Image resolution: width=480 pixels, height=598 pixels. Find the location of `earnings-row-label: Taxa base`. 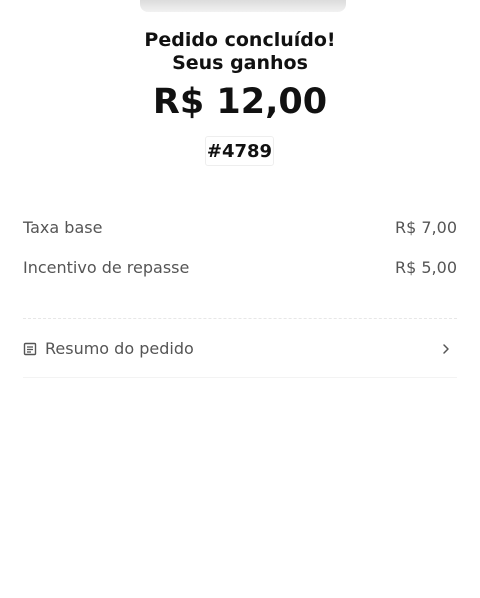

earnings-row-label: Taxa base is located at coordinates (63, 227).